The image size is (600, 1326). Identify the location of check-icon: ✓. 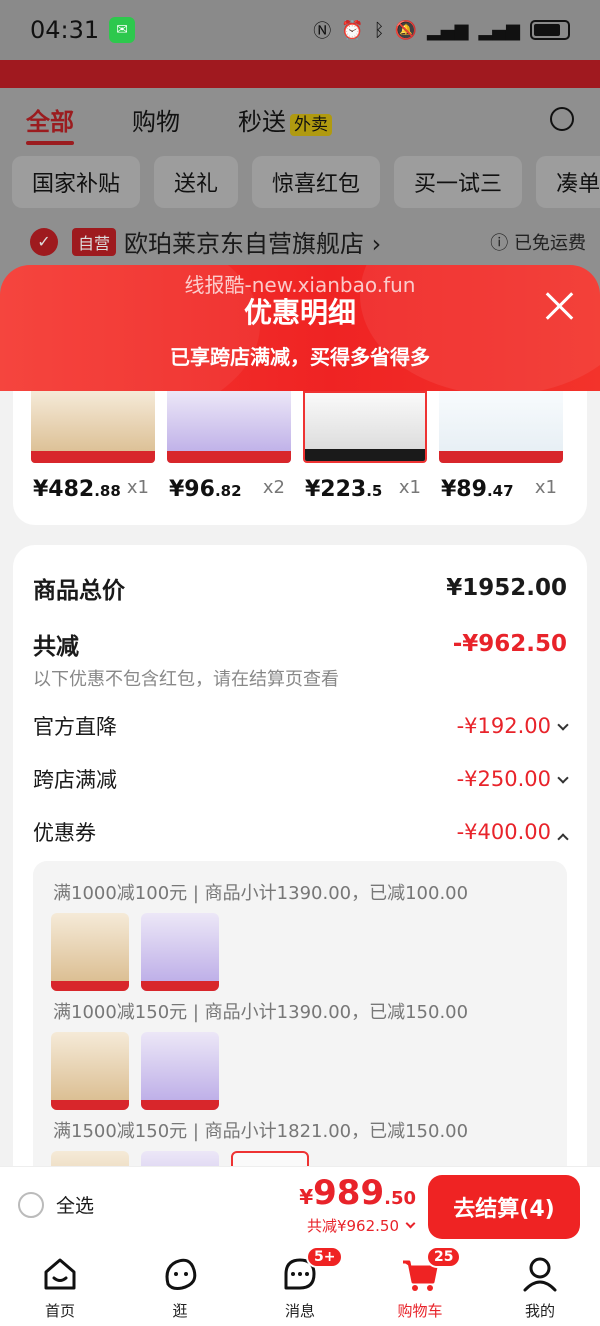
(44, 241).